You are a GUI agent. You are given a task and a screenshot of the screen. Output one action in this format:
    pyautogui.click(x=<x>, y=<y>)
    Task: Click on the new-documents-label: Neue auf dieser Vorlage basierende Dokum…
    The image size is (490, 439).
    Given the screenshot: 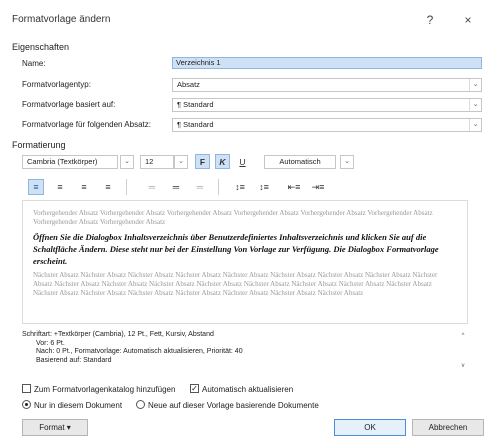 What is the action you would take?
    pyautogui.click(x=233, y=405)
    